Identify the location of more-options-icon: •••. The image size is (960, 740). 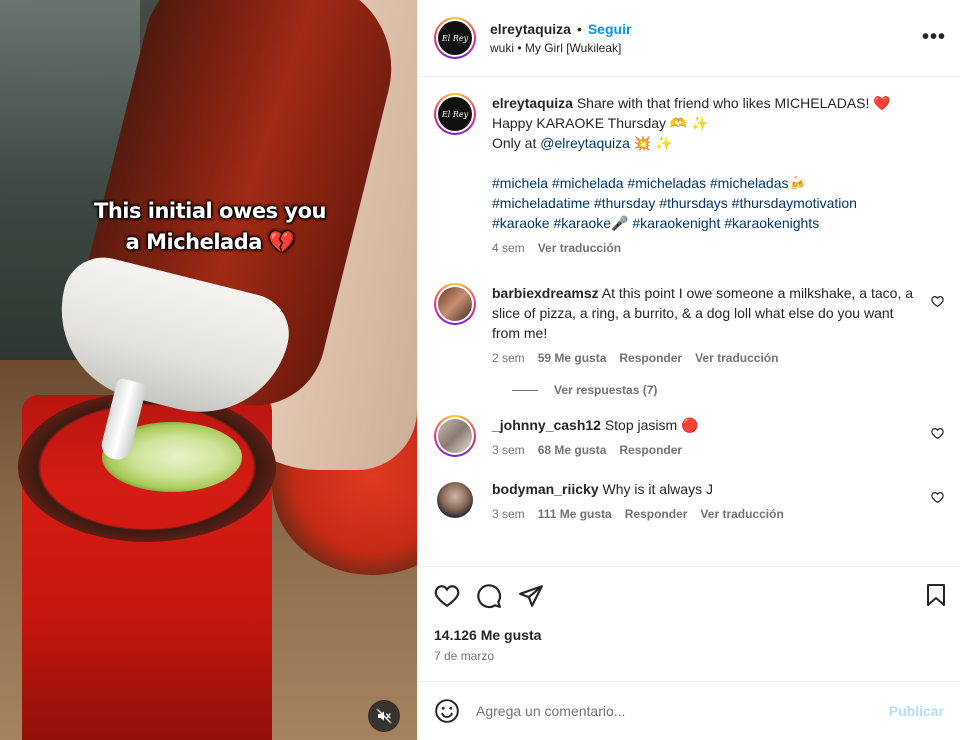
(934, 37).